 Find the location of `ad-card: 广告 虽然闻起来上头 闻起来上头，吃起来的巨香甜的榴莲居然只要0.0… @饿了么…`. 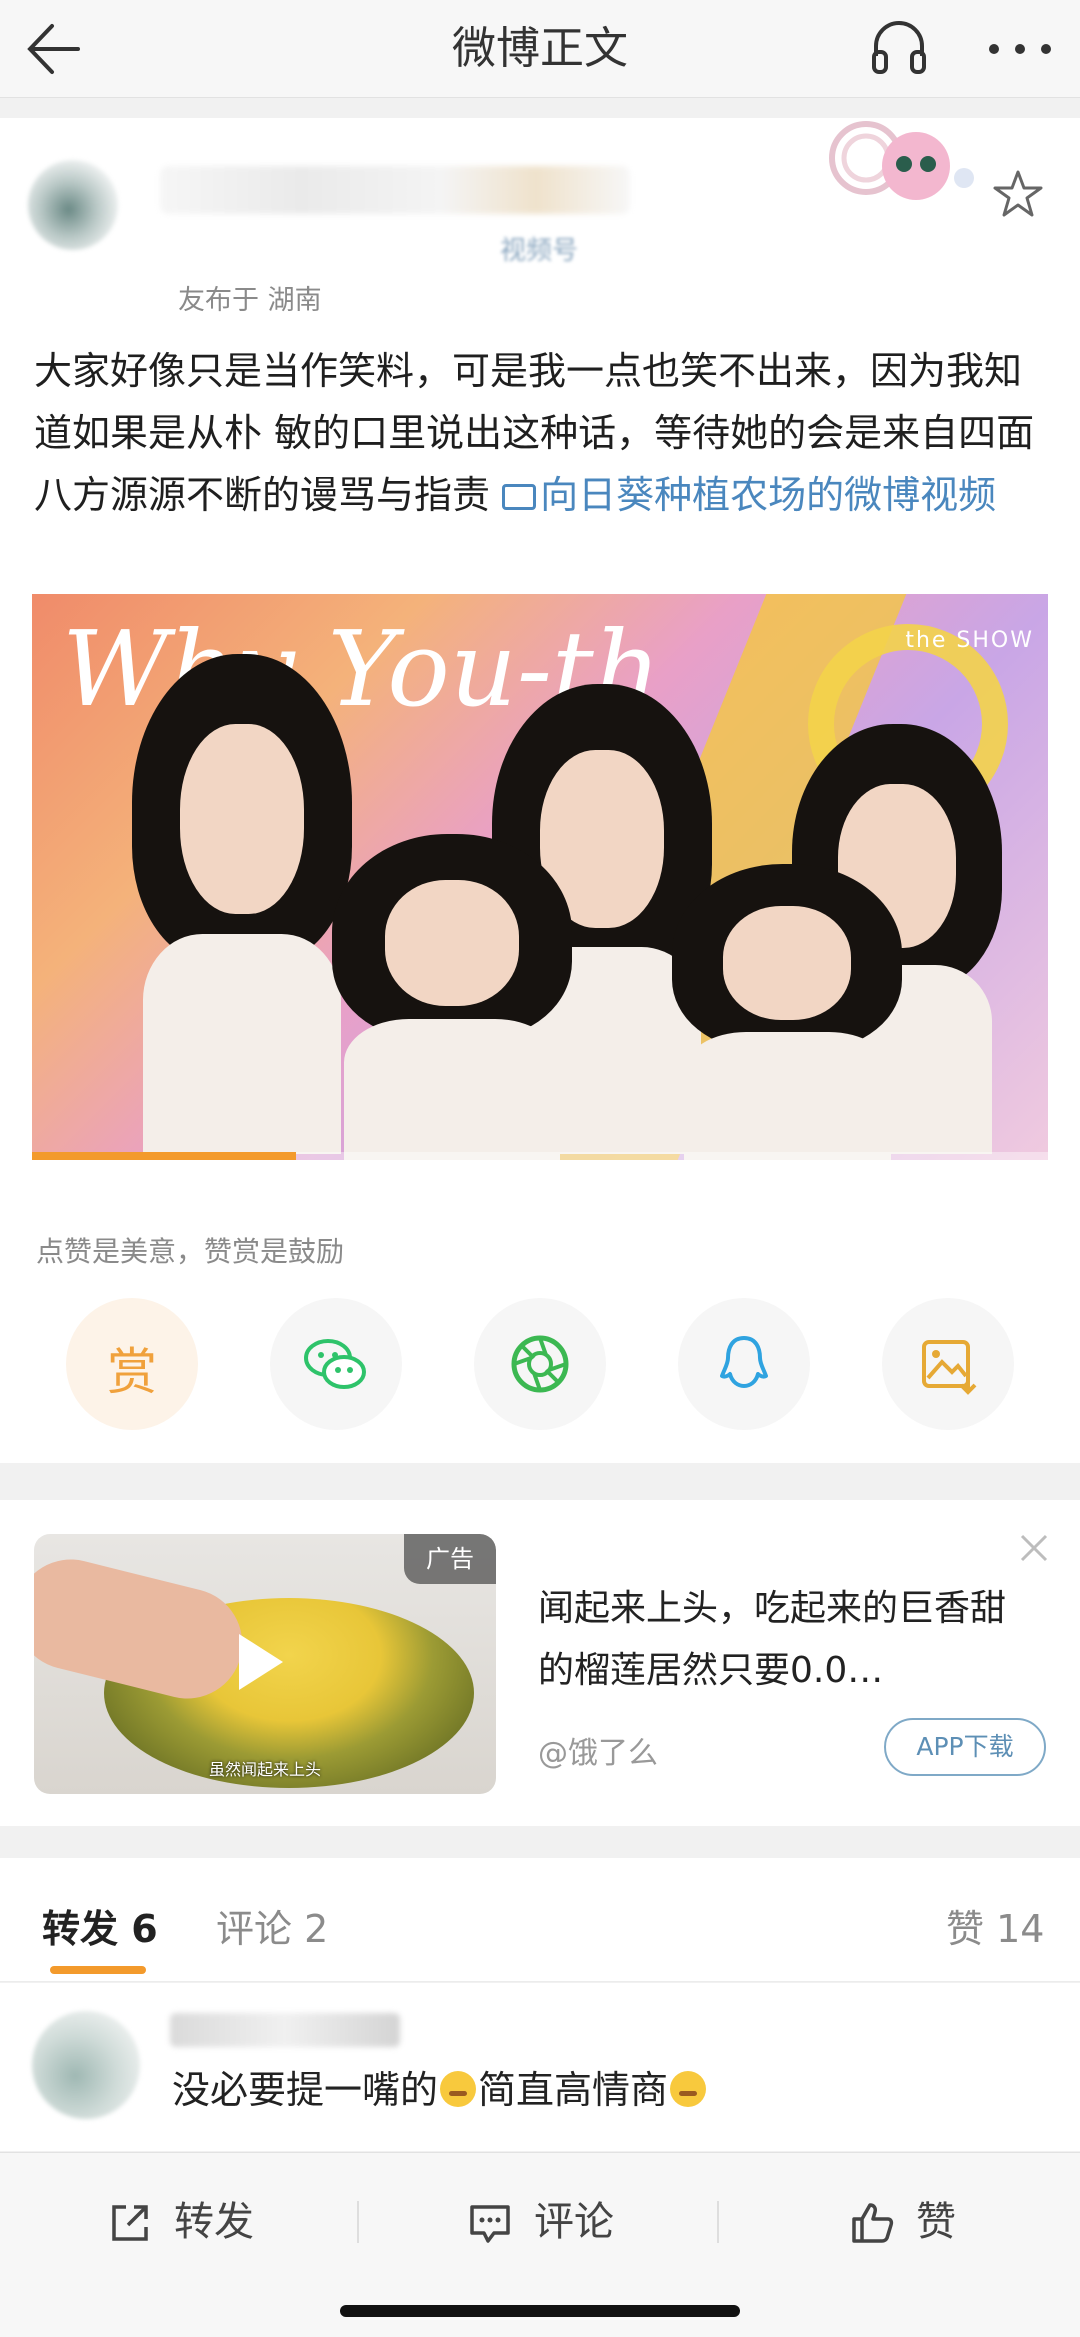

ad-card: 广告 虽然闻起来上头 闻起来上头，吃起来的巨香甜的榴莲居然只要0.0… @饿了么… is located at coordinates (540, 1663).